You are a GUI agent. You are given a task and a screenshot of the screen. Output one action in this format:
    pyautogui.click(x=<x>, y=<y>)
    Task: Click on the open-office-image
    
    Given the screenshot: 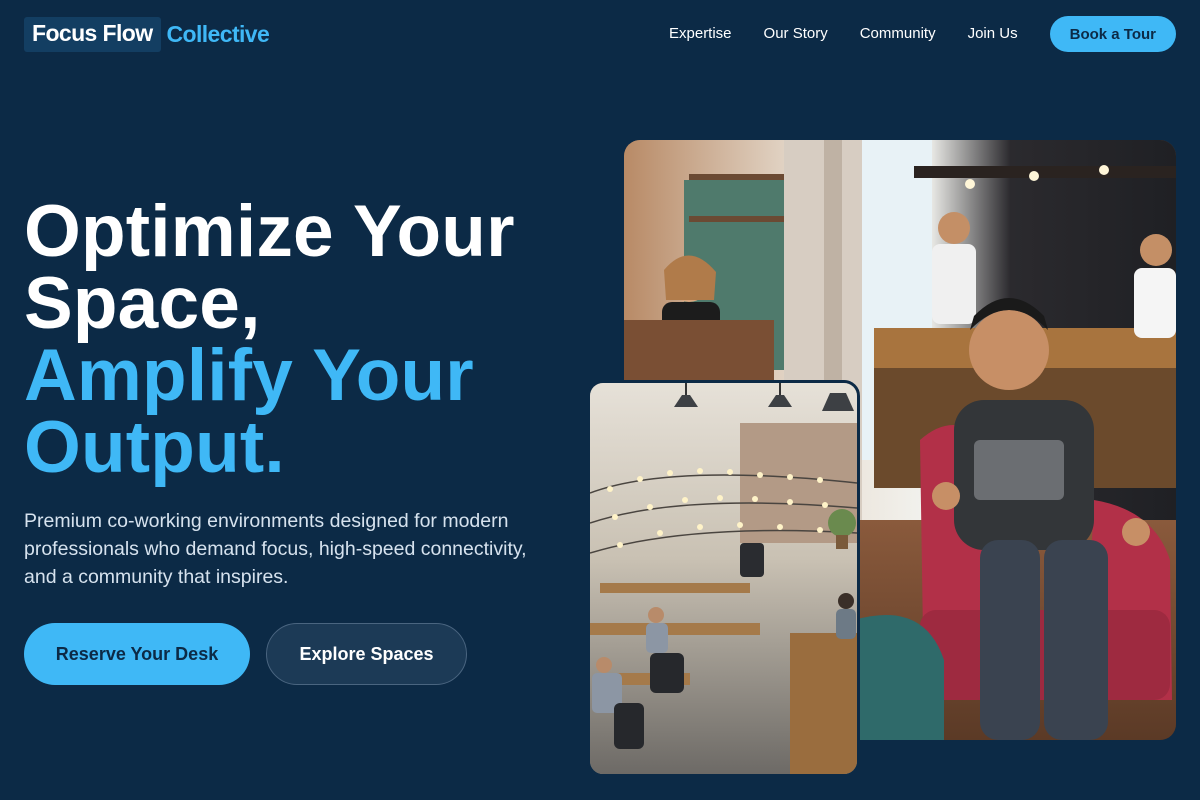 What is the action you would take?
    pyautogui.click(x=723, y=578)
    